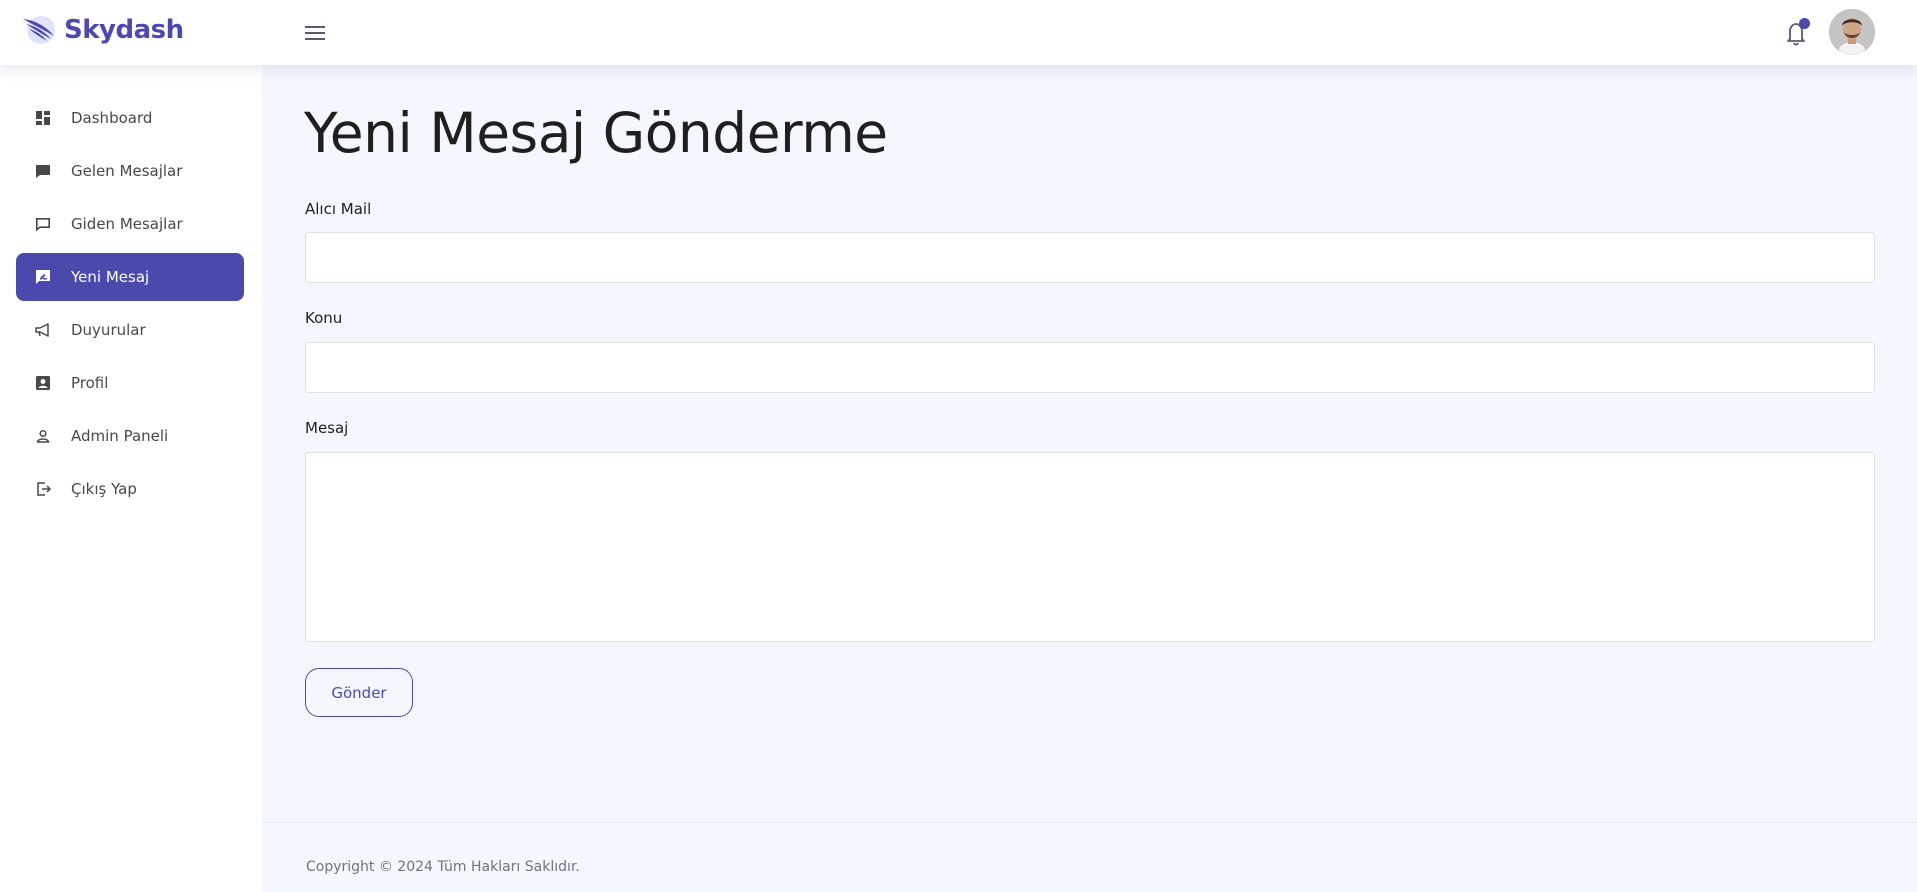 This screenshot has width=1917, height=892. What do you see at coordinates (43, 436) in the screenshot?
I see `user-icon` at bounding box center [43, 436].